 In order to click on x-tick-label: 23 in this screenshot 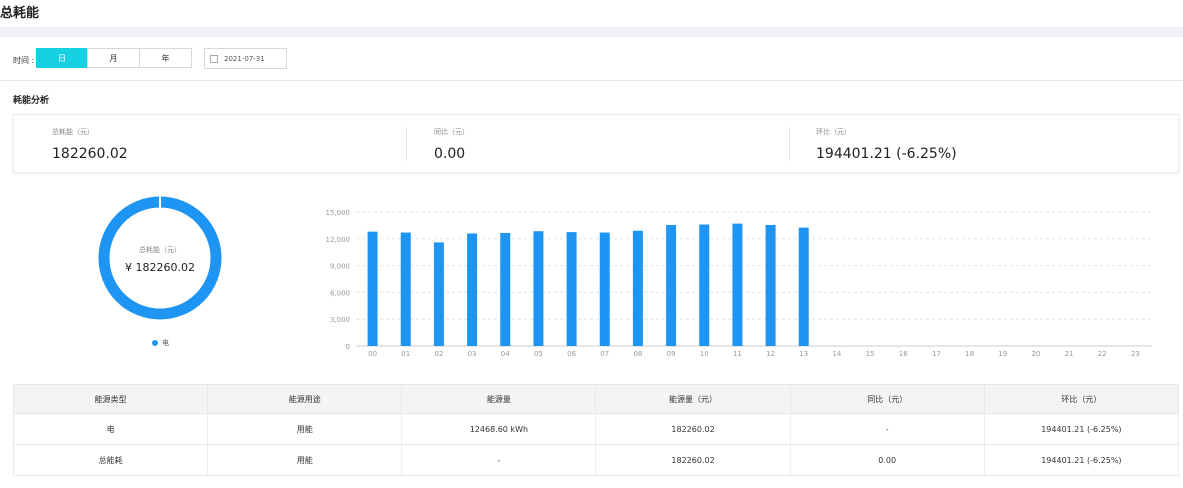, I will do `click(1135, 354)`.